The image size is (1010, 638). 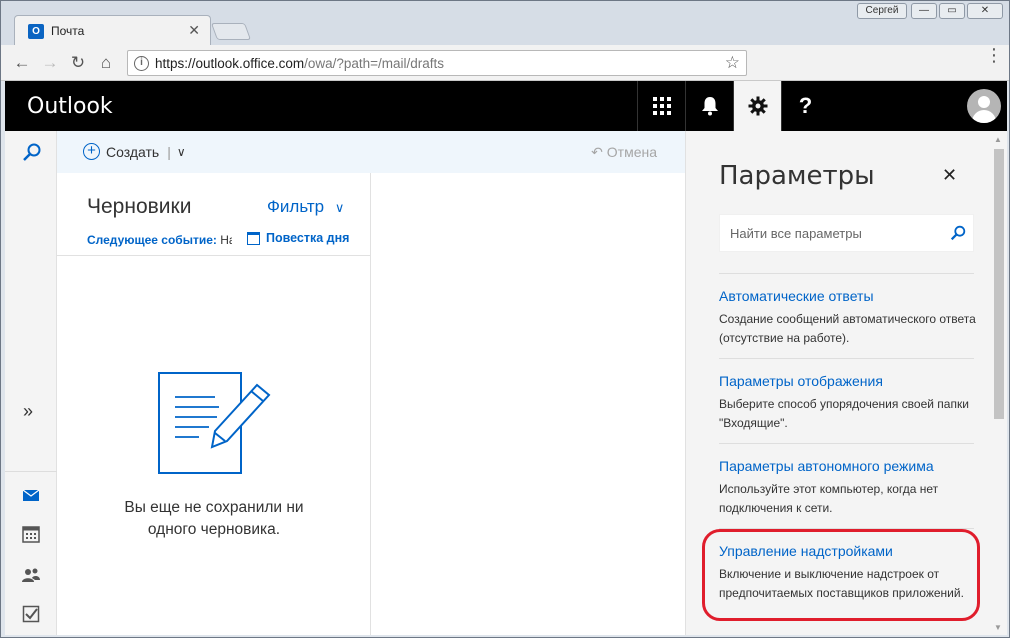 I want to click on settings-search-input, so click(x=832, y=233).